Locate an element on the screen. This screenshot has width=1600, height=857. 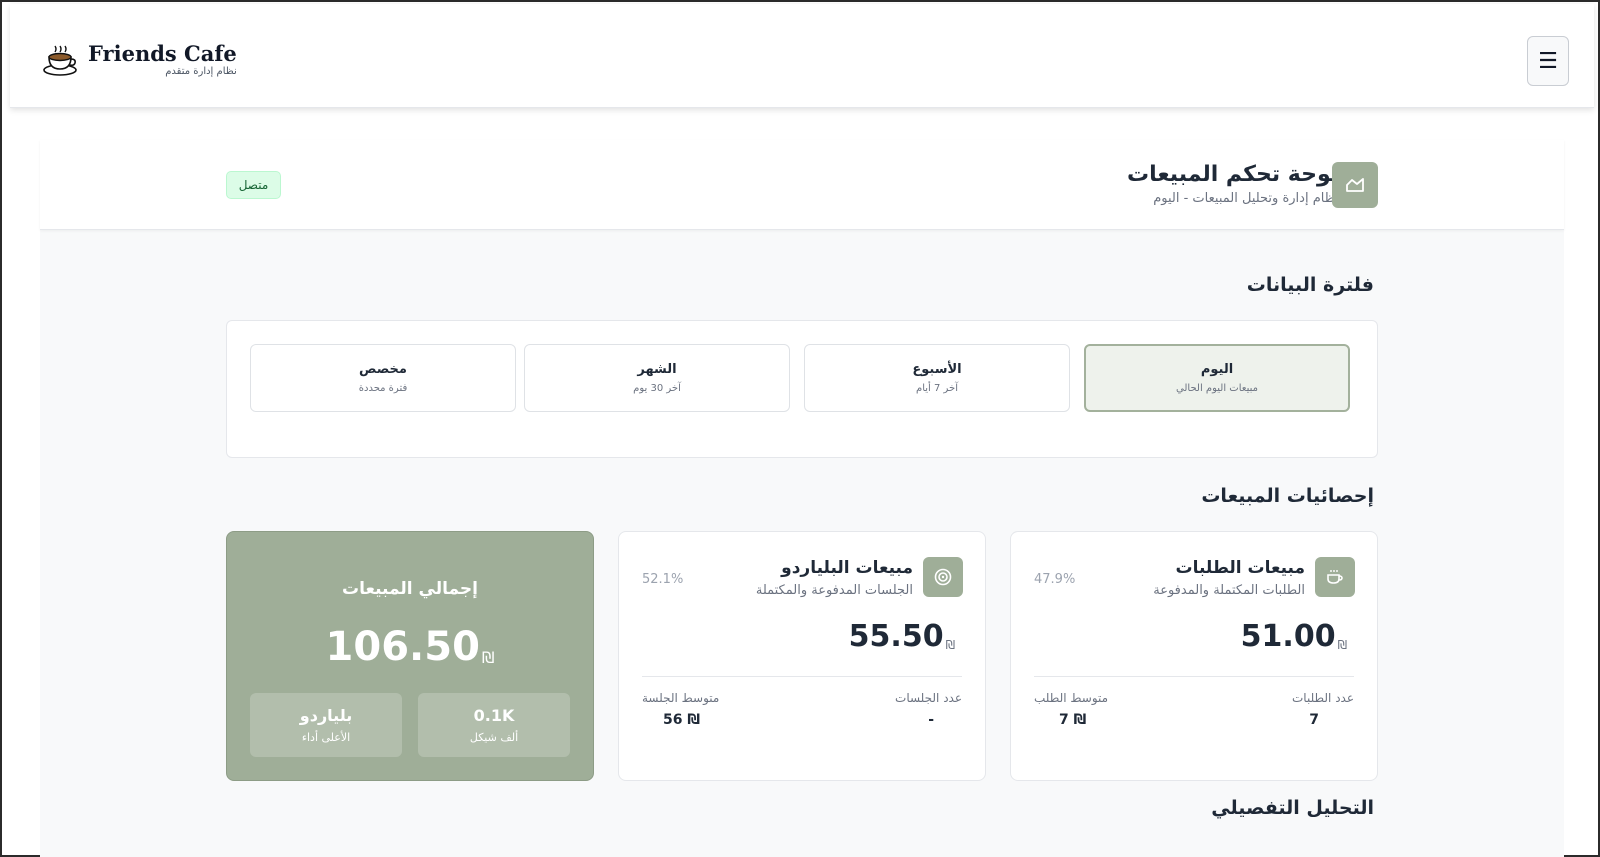
billiards-percent: 52.1% is located at coordinates (663, 579).